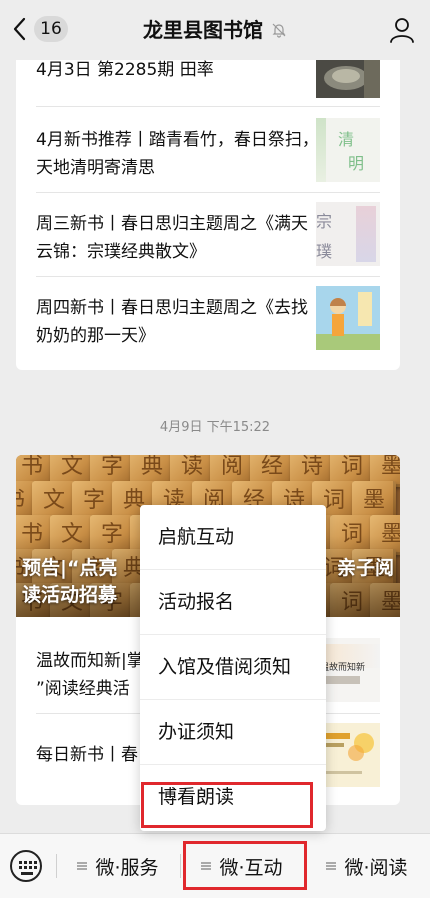  I want to click on tab-wei-service: 微·服务, so click(118, 866).